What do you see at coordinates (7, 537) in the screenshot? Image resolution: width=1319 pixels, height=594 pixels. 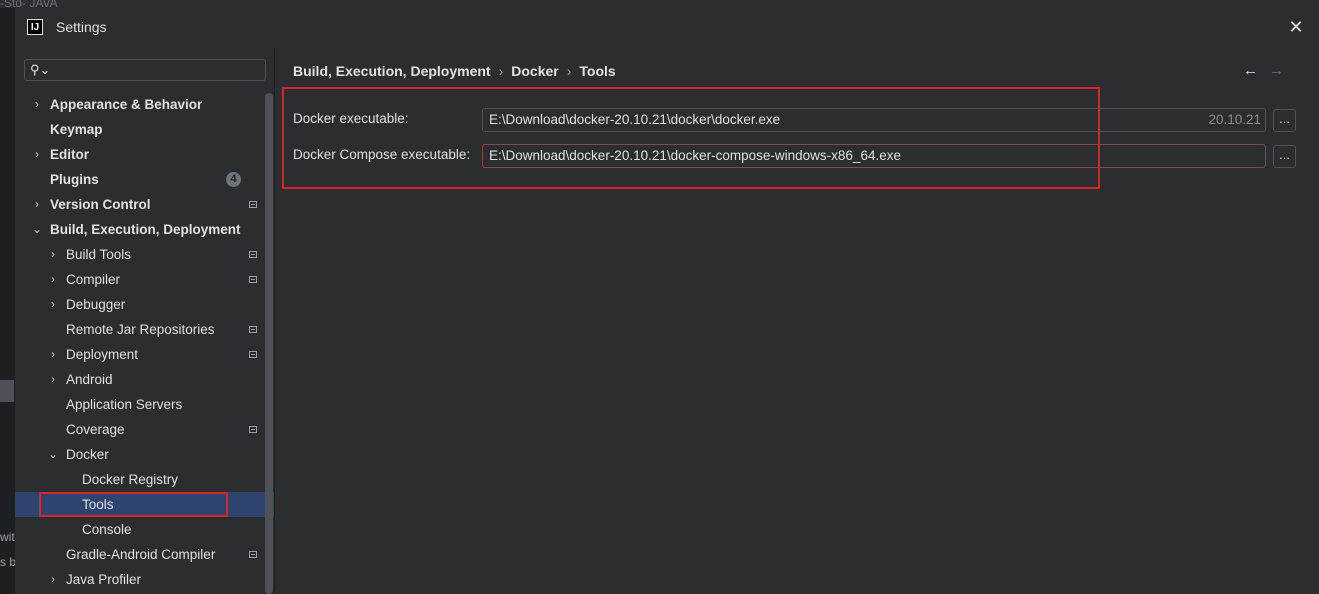 I see `ide-text-2: wit` at bounding box center [7, 537].